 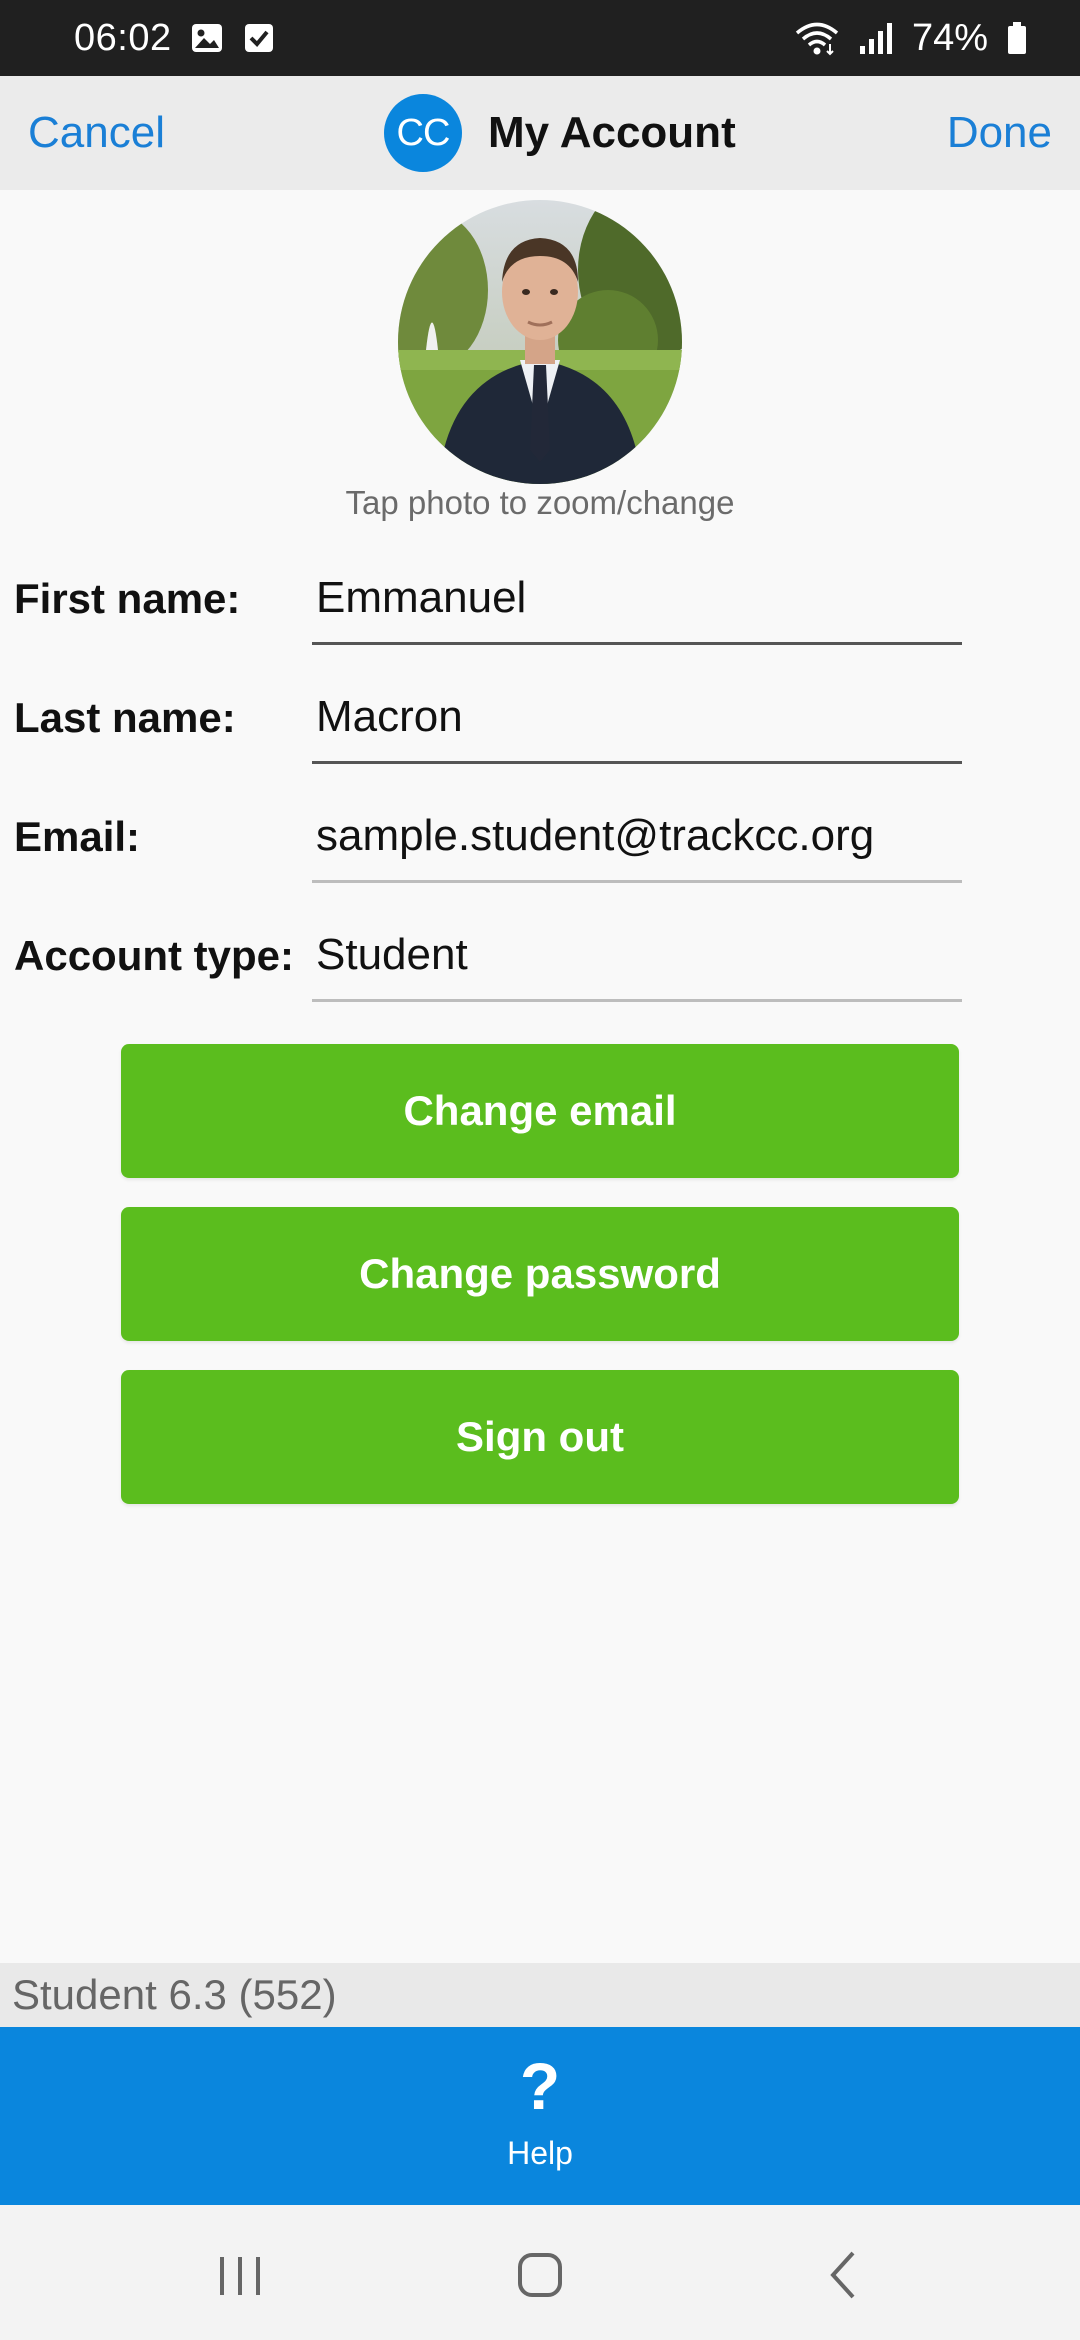 What do you see at coordinates (77, 836) in the screenshot?
I see `email-label: Email:` at bounding box center [77, 836].